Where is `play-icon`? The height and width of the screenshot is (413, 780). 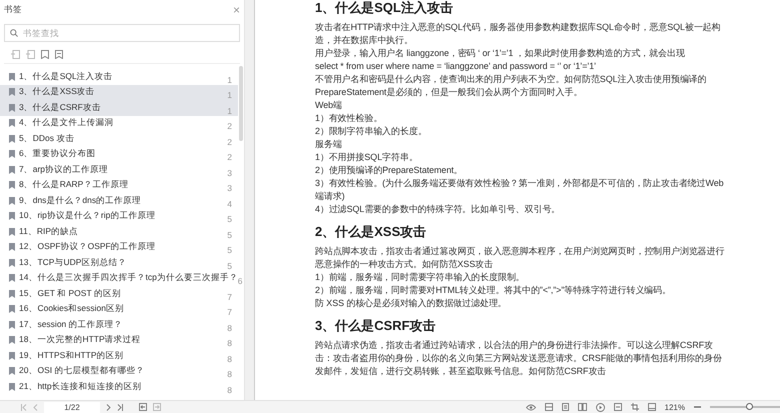 play-icon is located at coordinates (600, 407).